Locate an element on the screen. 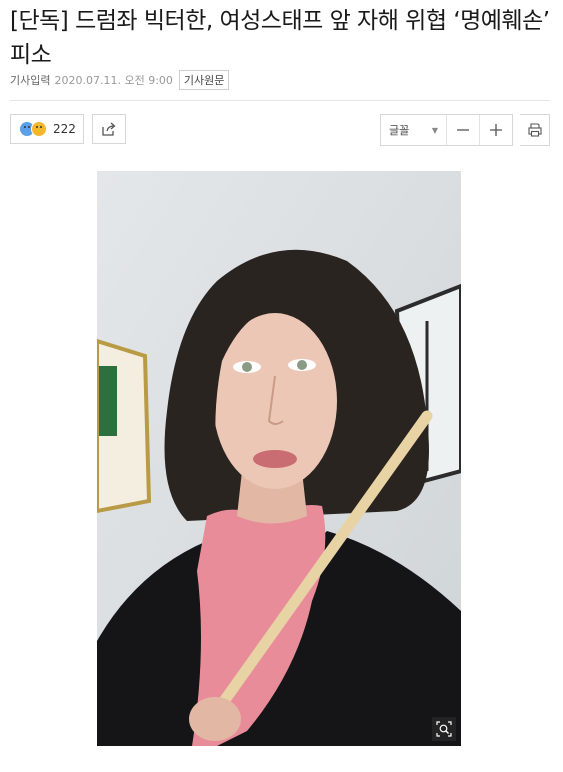  article-headline: [단독] 드럼좌 빅터한, 여성스태프 앞 자해 위협 ‘명예훼손’ 피소 is located at coordinates (280, 38).